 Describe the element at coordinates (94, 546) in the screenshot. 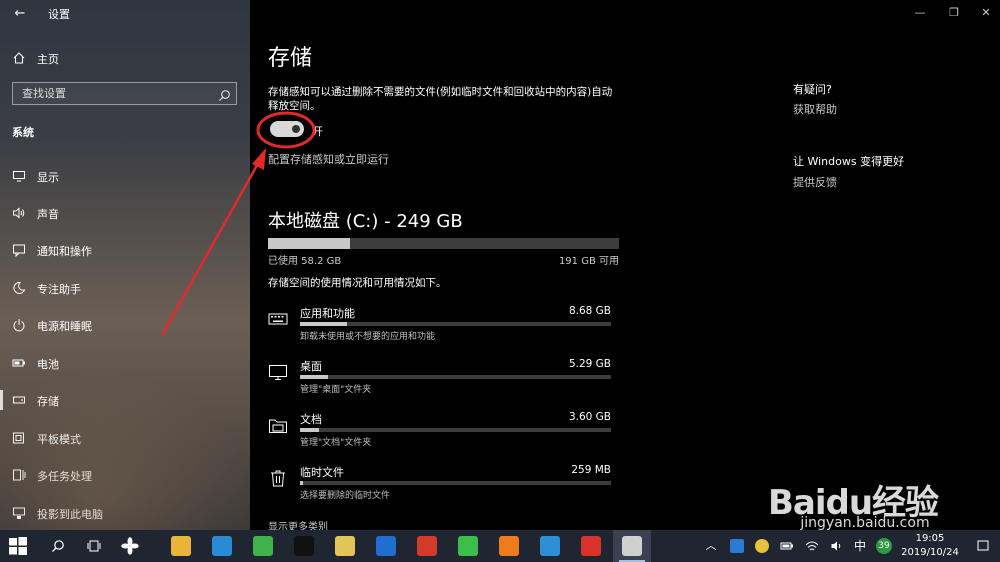

I see `task-view-button` at that location.